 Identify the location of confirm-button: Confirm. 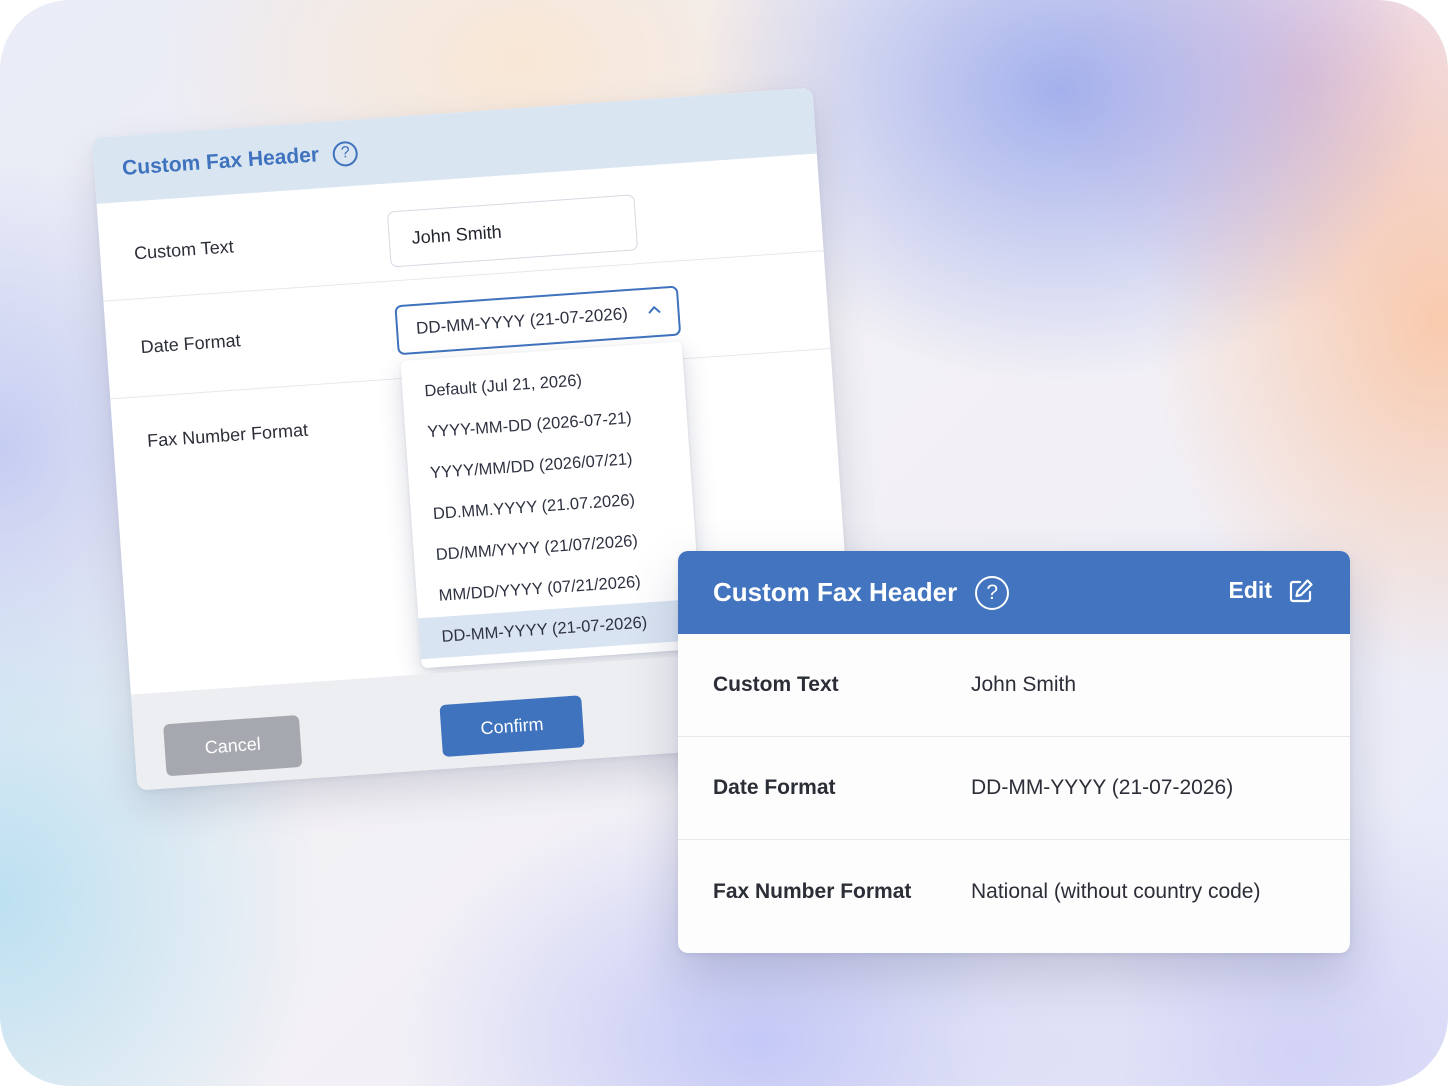
(512, 726).